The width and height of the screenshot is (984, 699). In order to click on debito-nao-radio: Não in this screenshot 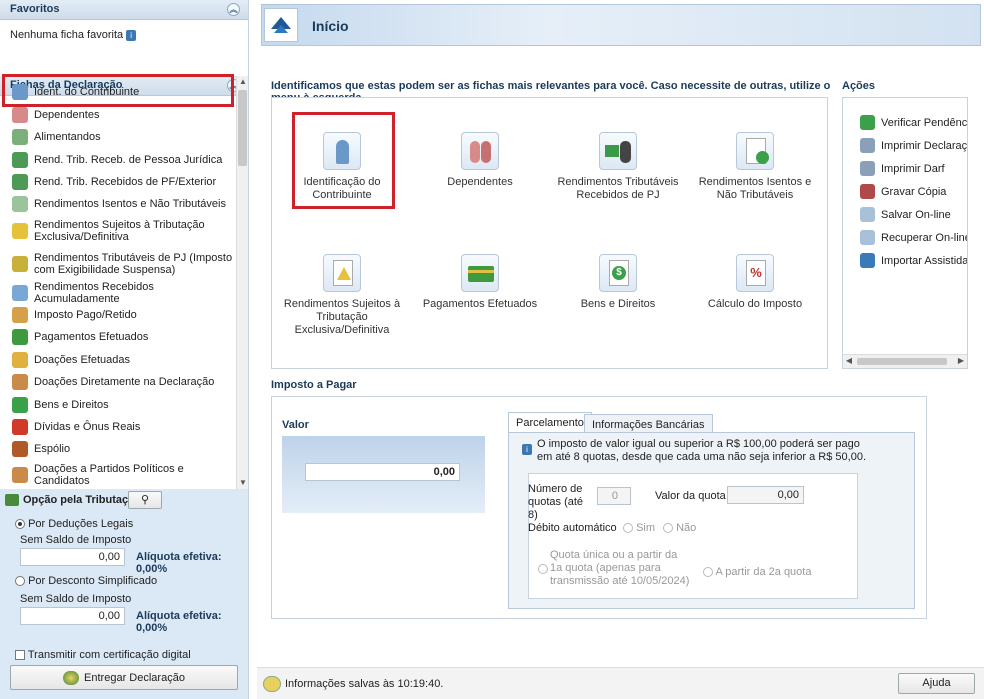, I will do `click(679, 528)`.